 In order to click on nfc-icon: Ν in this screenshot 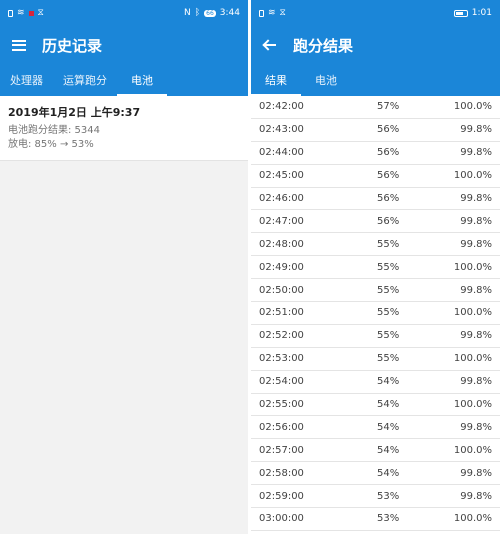, I will do `click(187, 13)`.